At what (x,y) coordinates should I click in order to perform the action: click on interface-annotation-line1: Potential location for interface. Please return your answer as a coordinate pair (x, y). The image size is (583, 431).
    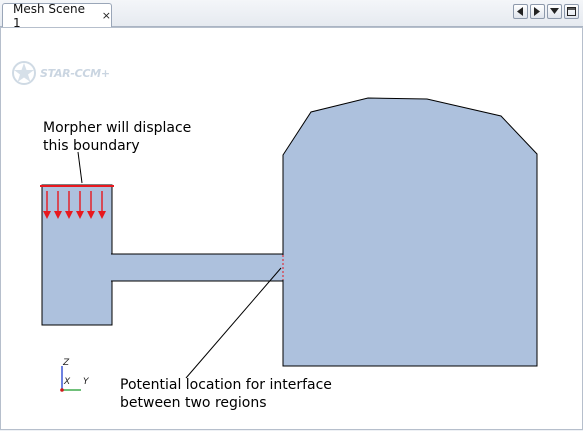
    Looking at the image, I should click on (226, 385).